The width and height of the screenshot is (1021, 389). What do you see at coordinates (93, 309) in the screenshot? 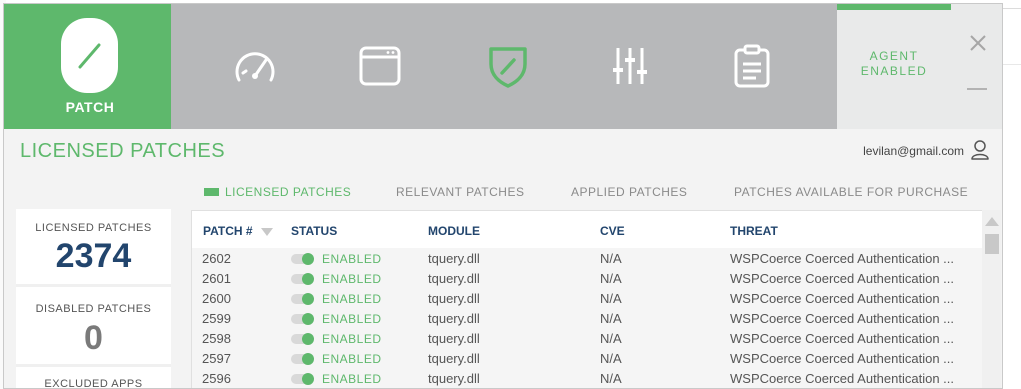
I see `disabled-patches-label: DISABLED PATCHES` at bounding box center [93, 309].